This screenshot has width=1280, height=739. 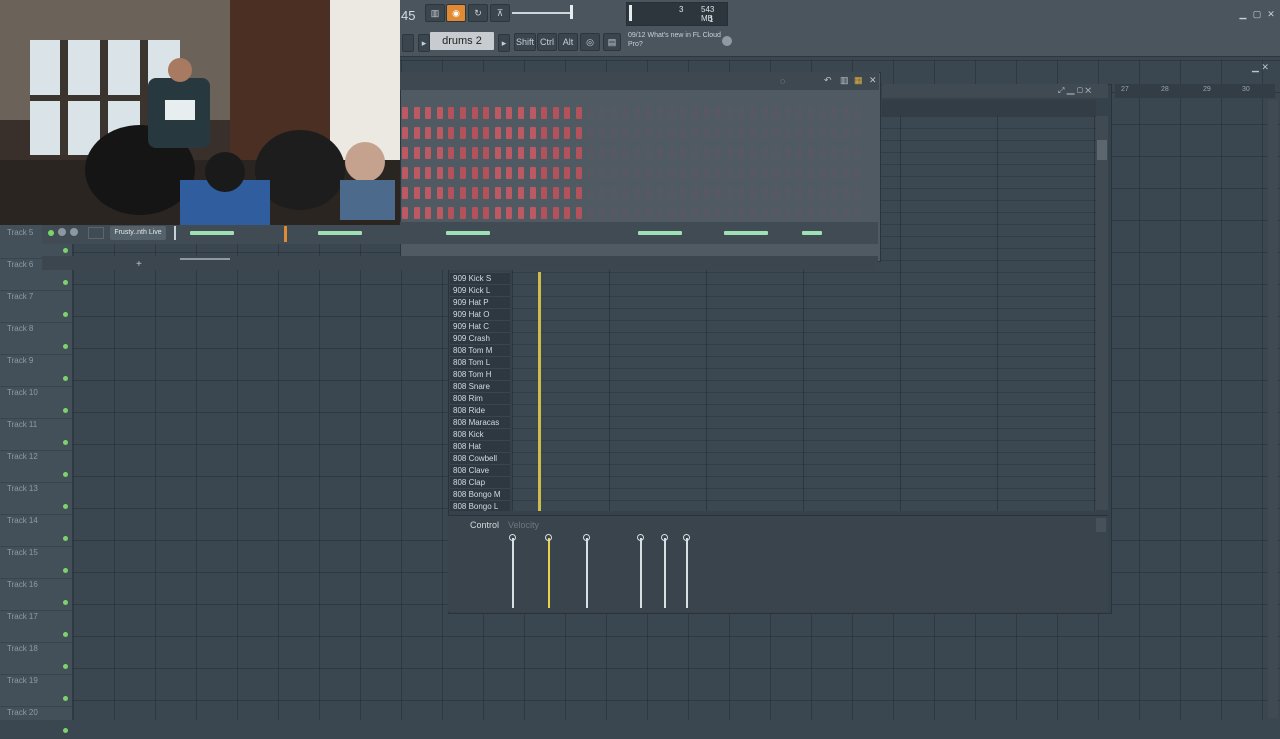 What do you see at coordinates (475, 506) in the screenshot?
I see `piano-key-label: 808 Bongo L` at bounding box center [475, 506].